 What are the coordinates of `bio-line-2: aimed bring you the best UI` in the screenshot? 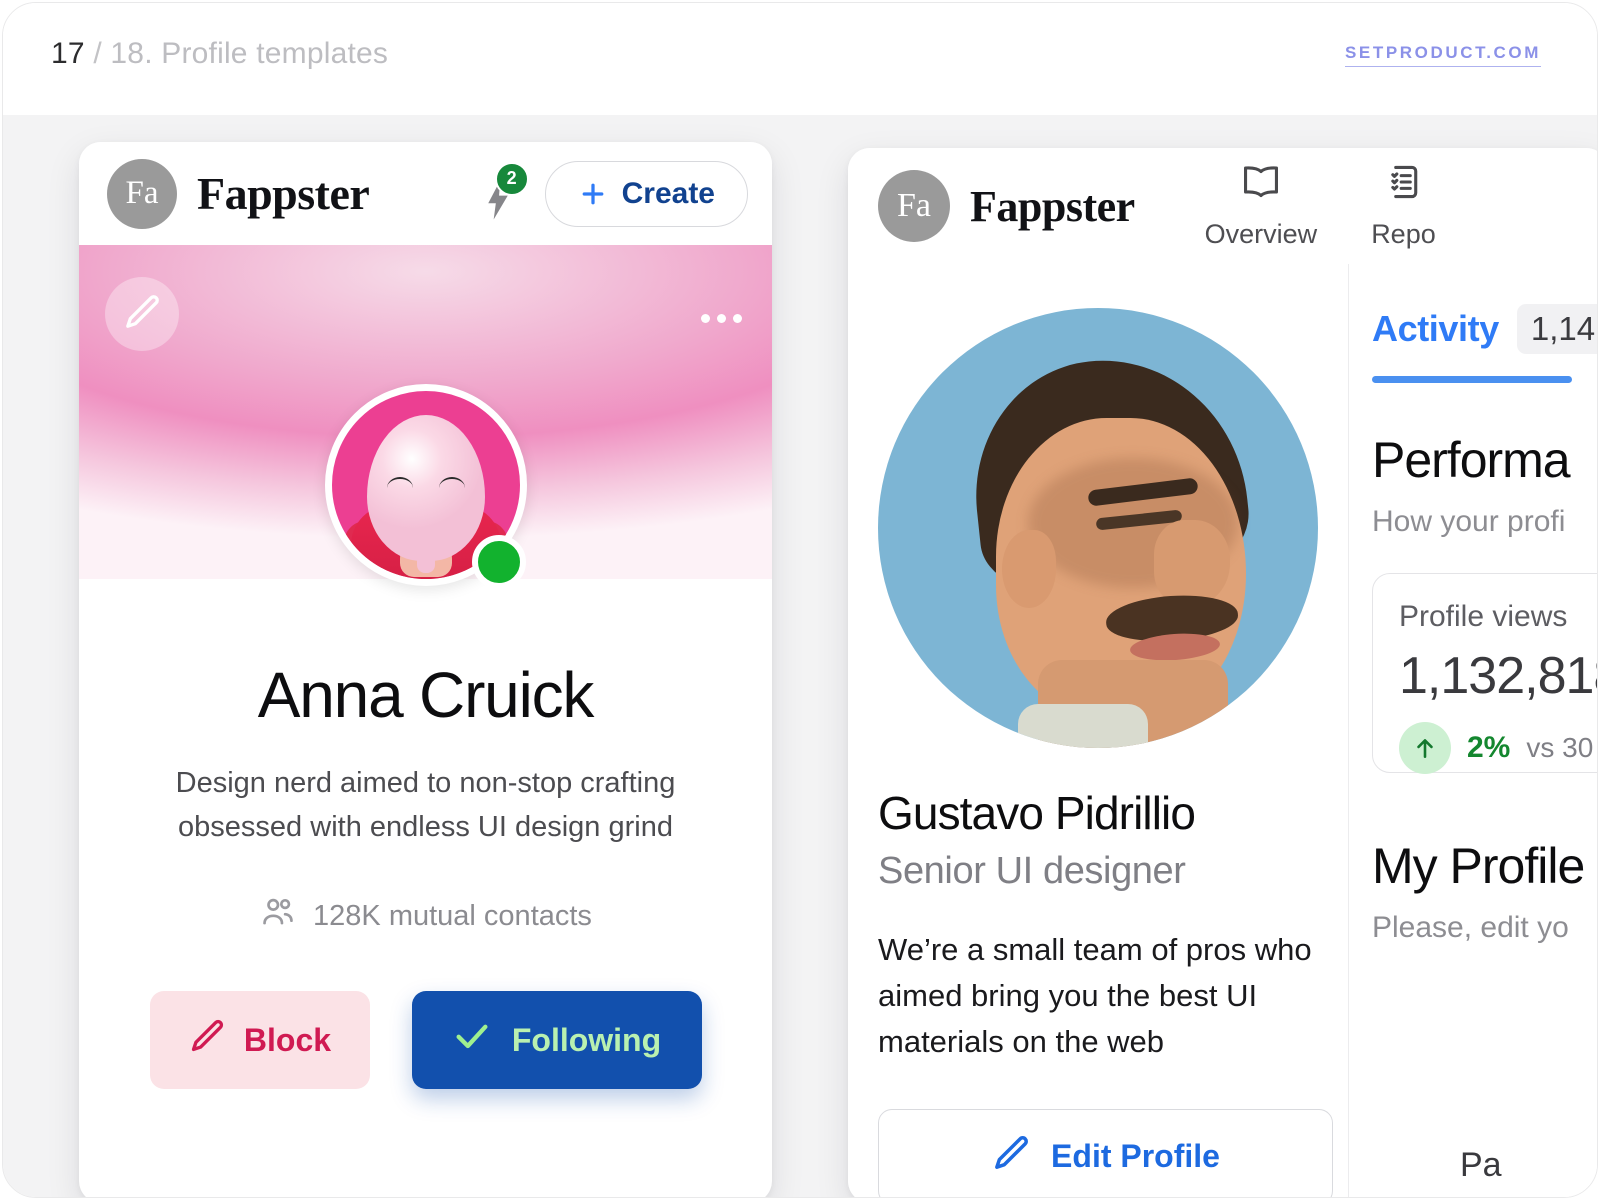 It's located at (1068, 995).